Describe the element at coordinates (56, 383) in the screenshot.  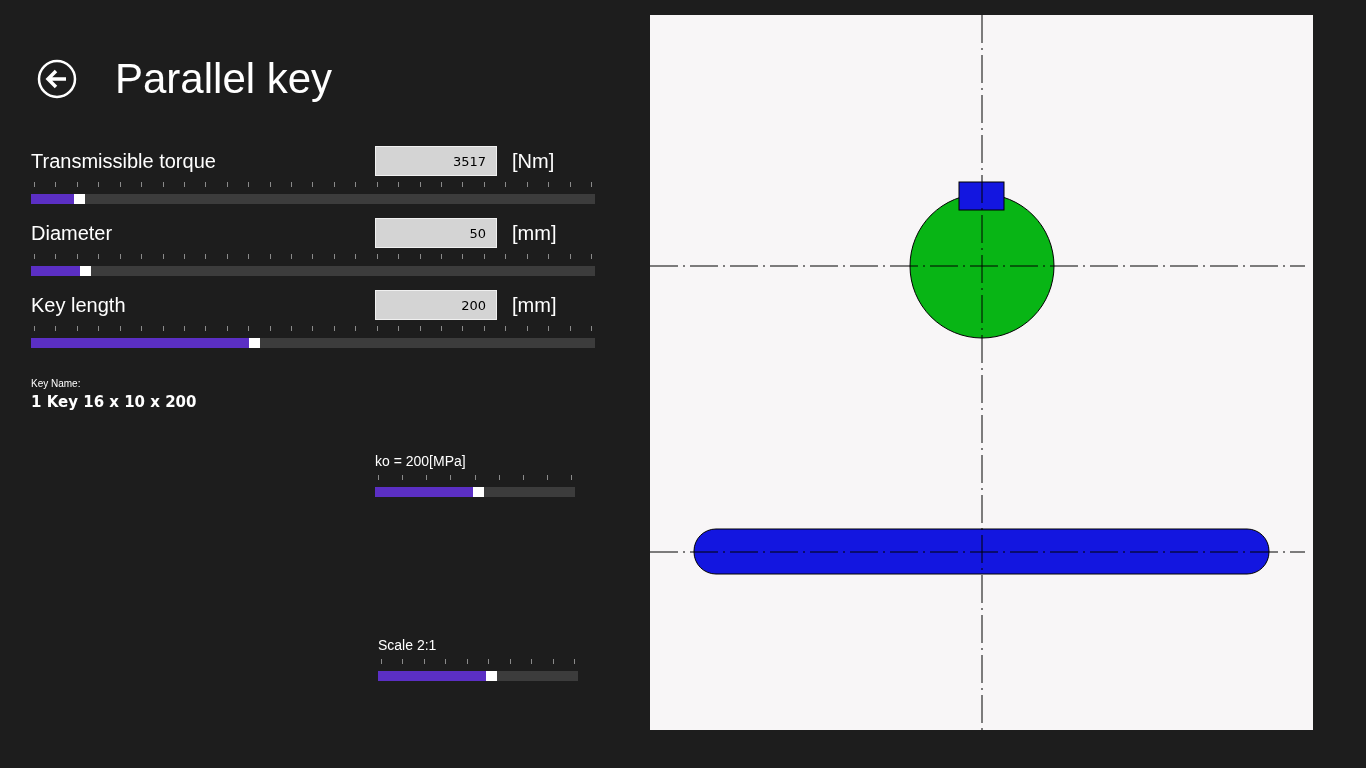
I see `result-label: Key Name:` at that location.